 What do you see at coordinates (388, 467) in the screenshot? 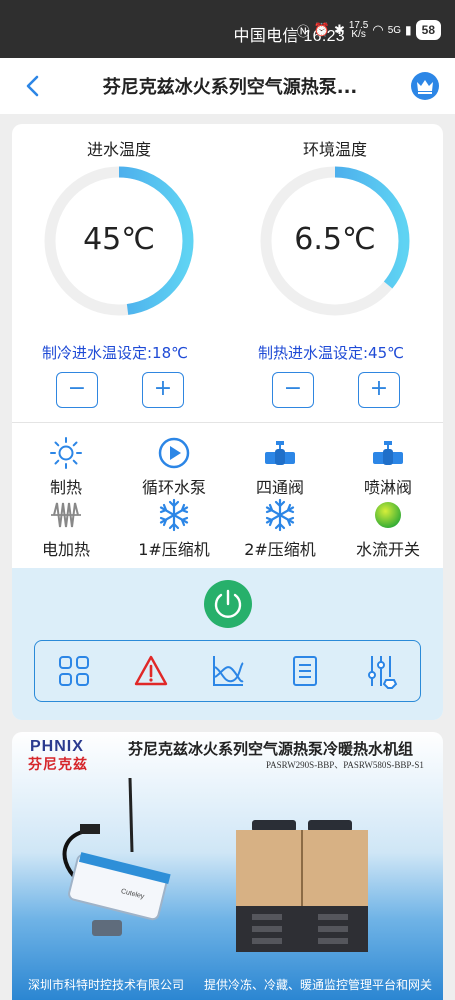
I see `status-spray-valve: 喷淋阀` at bounding box center [388, 467].